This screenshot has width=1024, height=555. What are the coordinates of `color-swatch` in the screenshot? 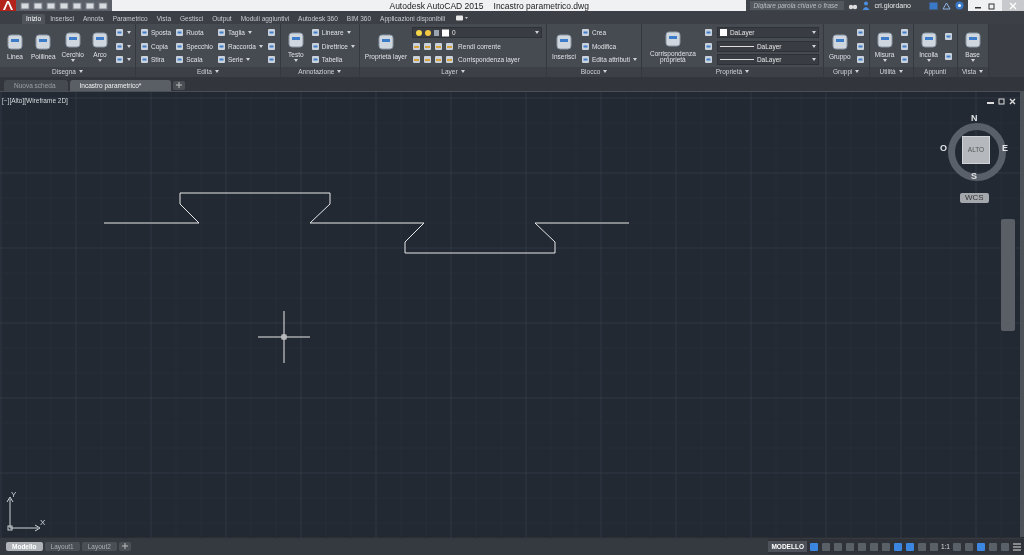 It's located at (723, 33).